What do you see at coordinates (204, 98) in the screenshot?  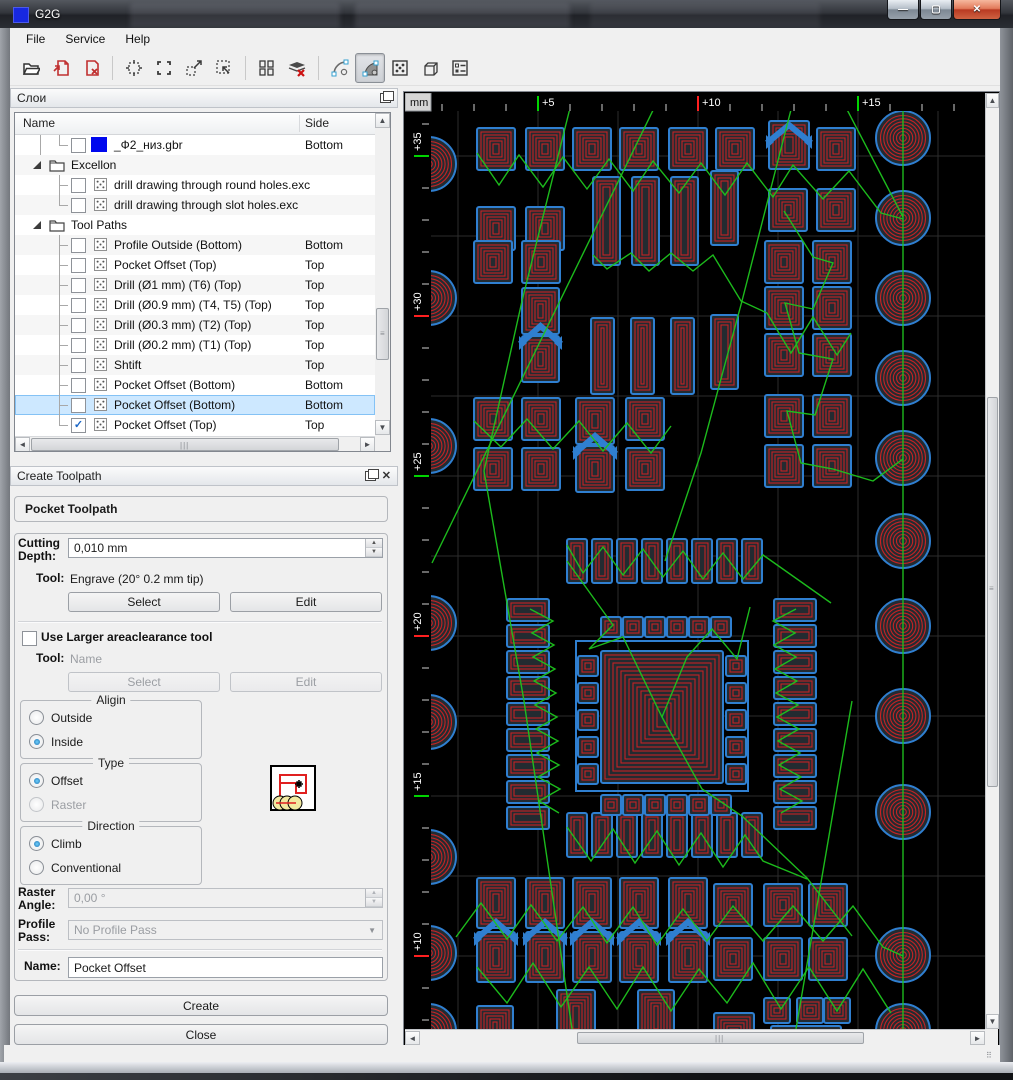 I see `layers-dock-titlebar: Слои` at bounding box center [204, 98].